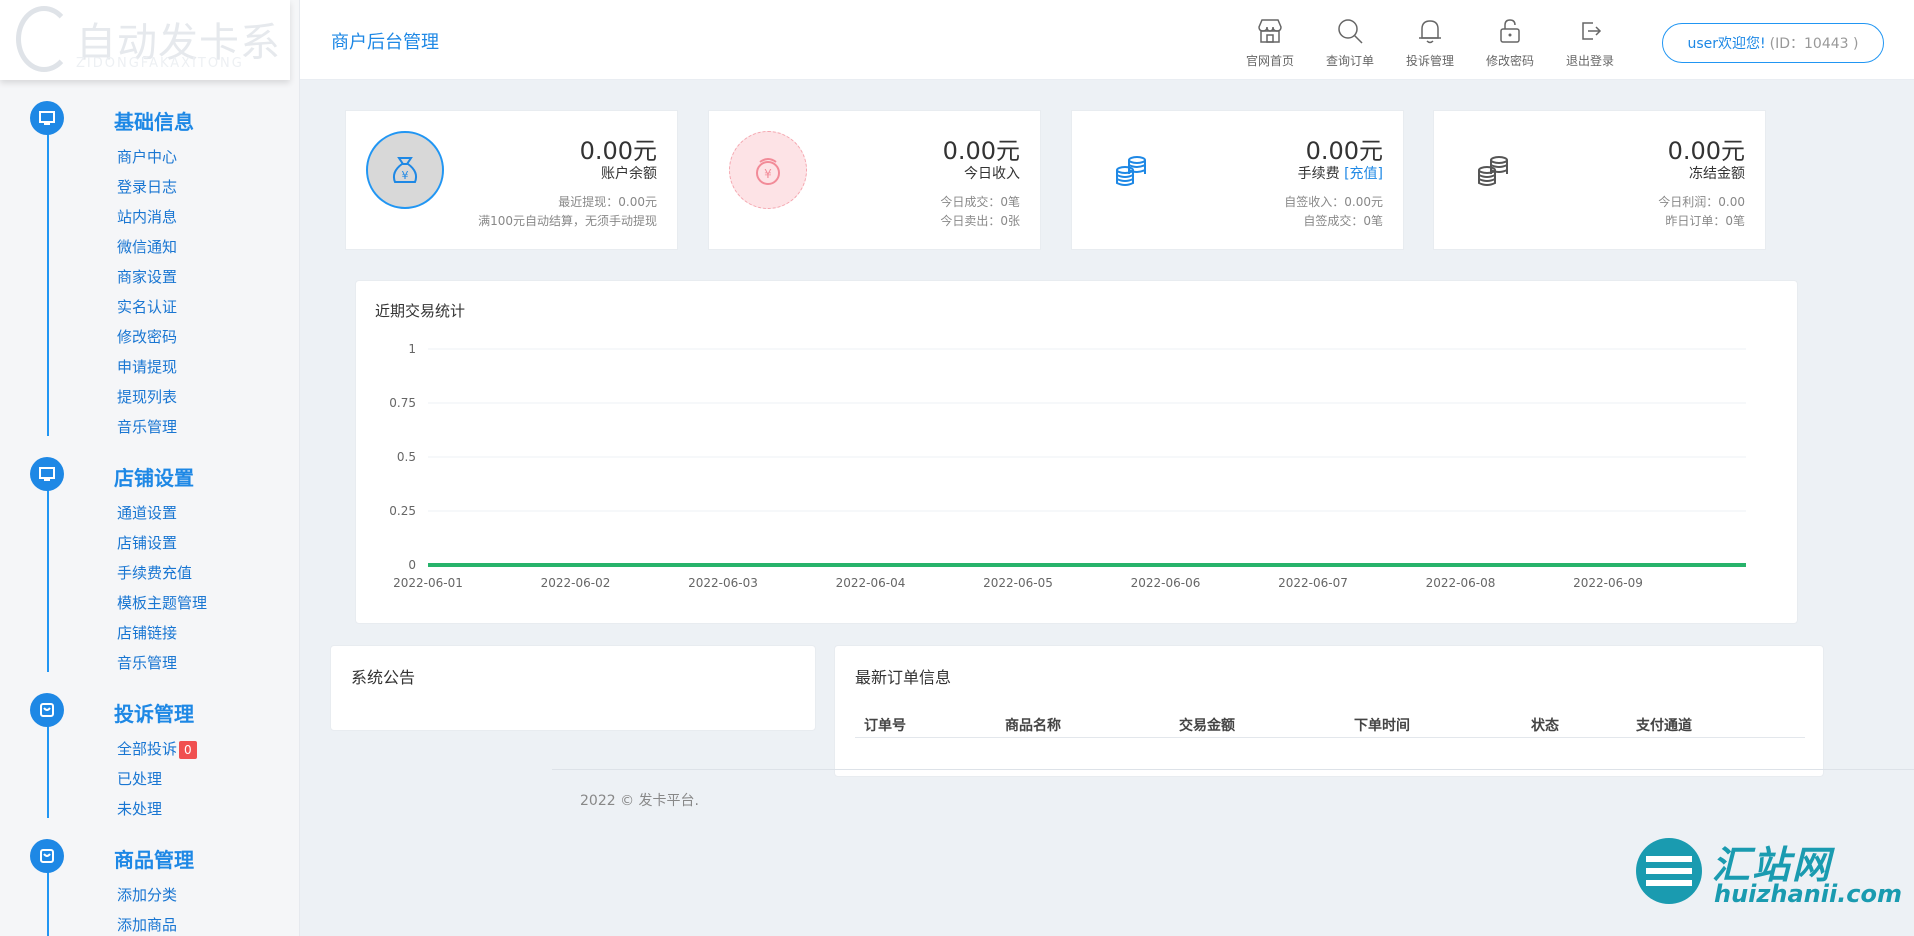 Image resolution: width=1914 pixels, height=936 pixels. I want to click on column-header: 商品名称, so click(1033, 726).